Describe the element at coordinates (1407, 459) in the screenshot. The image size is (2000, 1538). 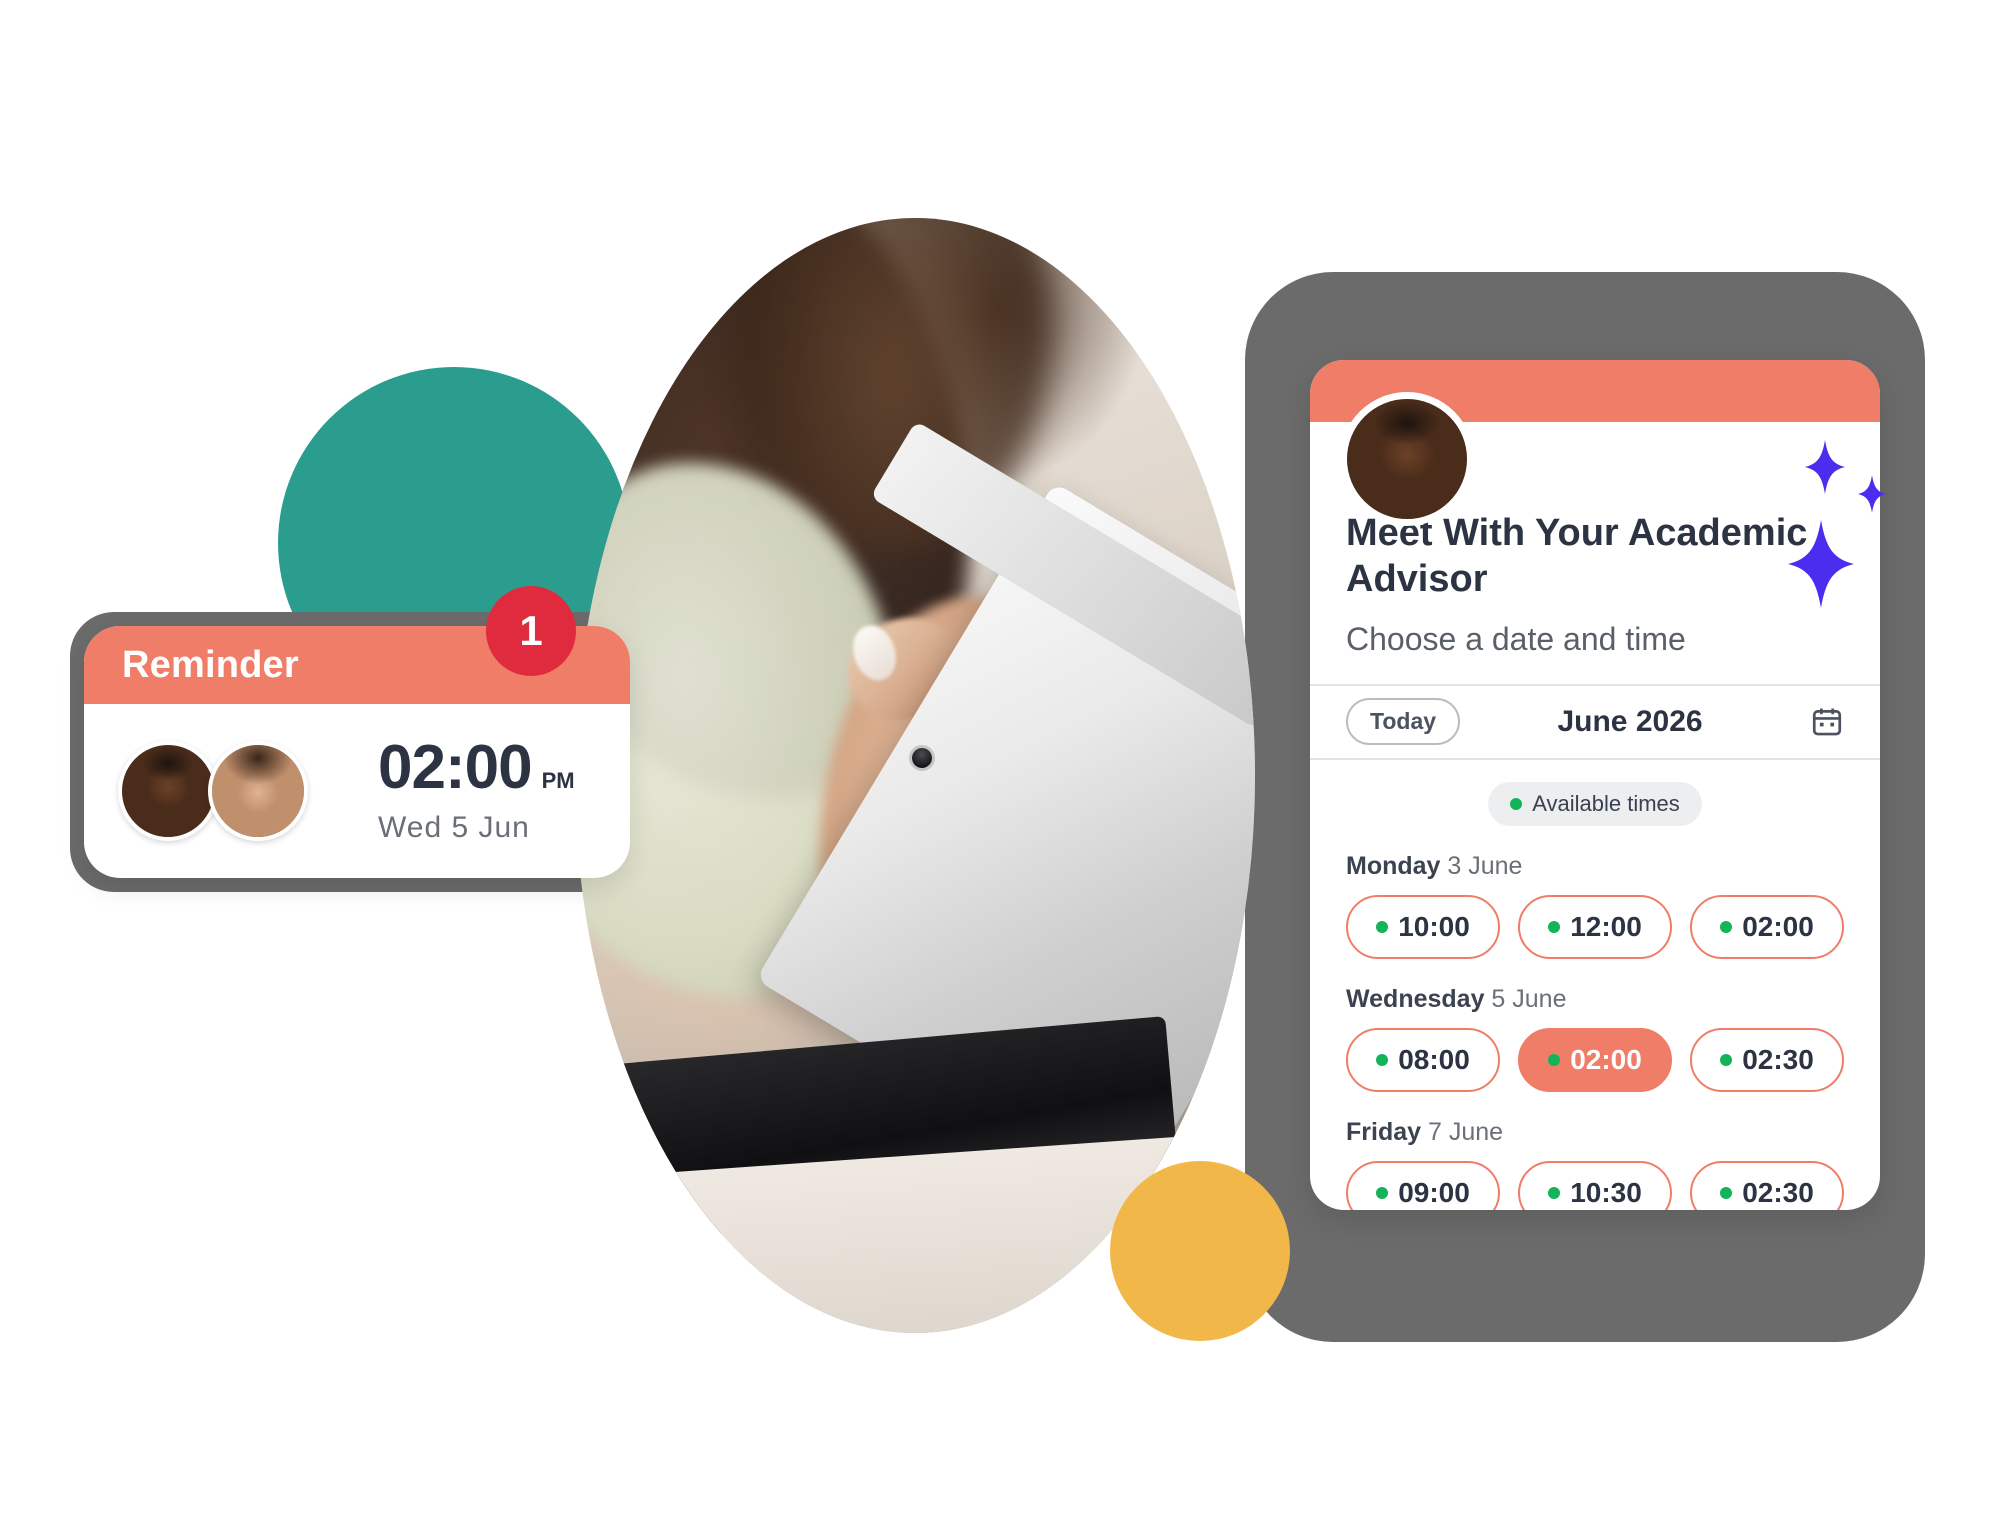
I see `avatar-advisor-large` at that location.